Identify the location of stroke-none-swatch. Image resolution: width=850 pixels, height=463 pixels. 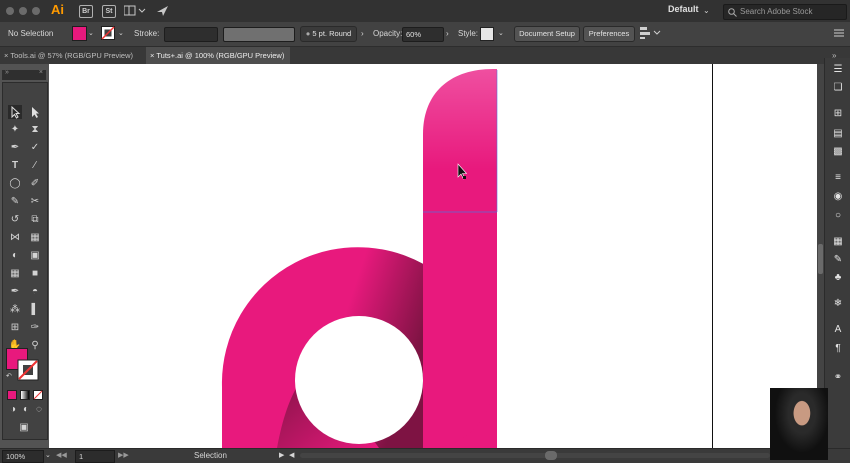
(108, 34).